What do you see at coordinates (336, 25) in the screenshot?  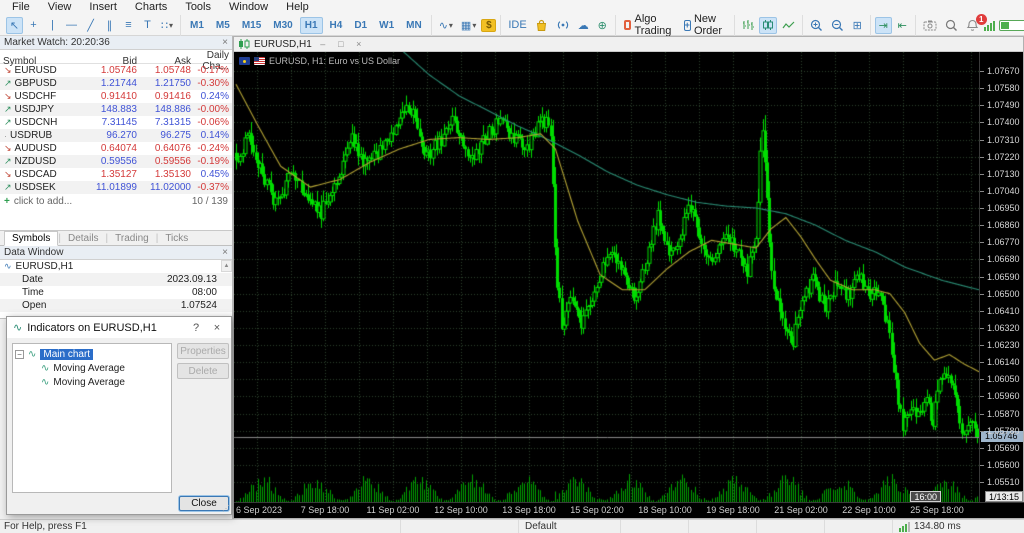 I see `timeframe-h4: H4` at bounding box center [336, 25].